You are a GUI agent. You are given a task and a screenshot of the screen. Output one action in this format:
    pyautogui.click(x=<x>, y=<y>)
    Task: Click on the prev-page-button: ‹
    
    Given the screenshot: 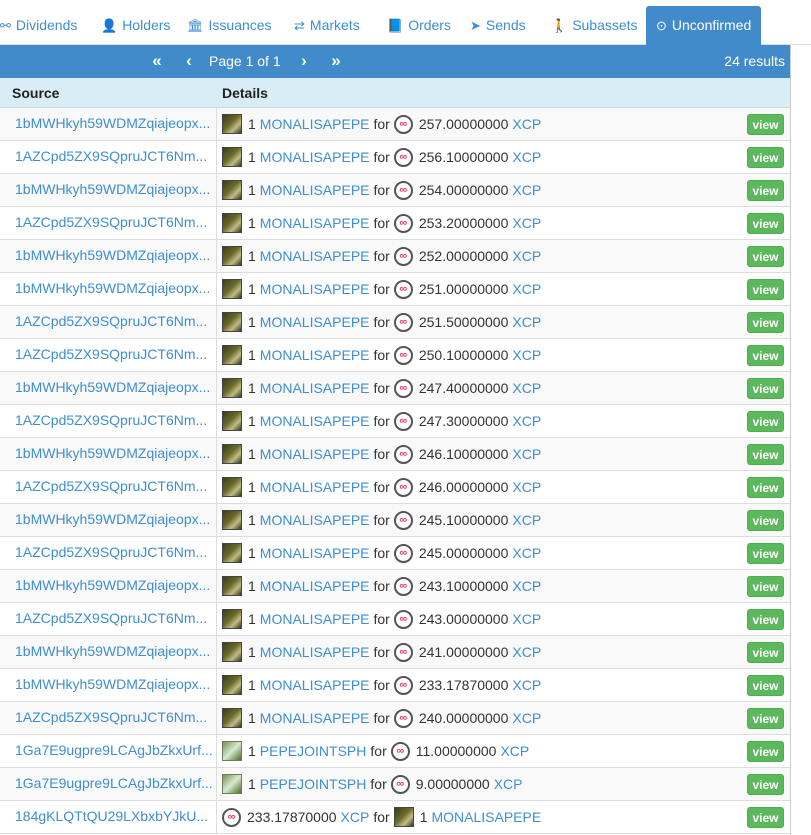 What is the action you would take?
    pyautogui.click(x=188, y=61)
    